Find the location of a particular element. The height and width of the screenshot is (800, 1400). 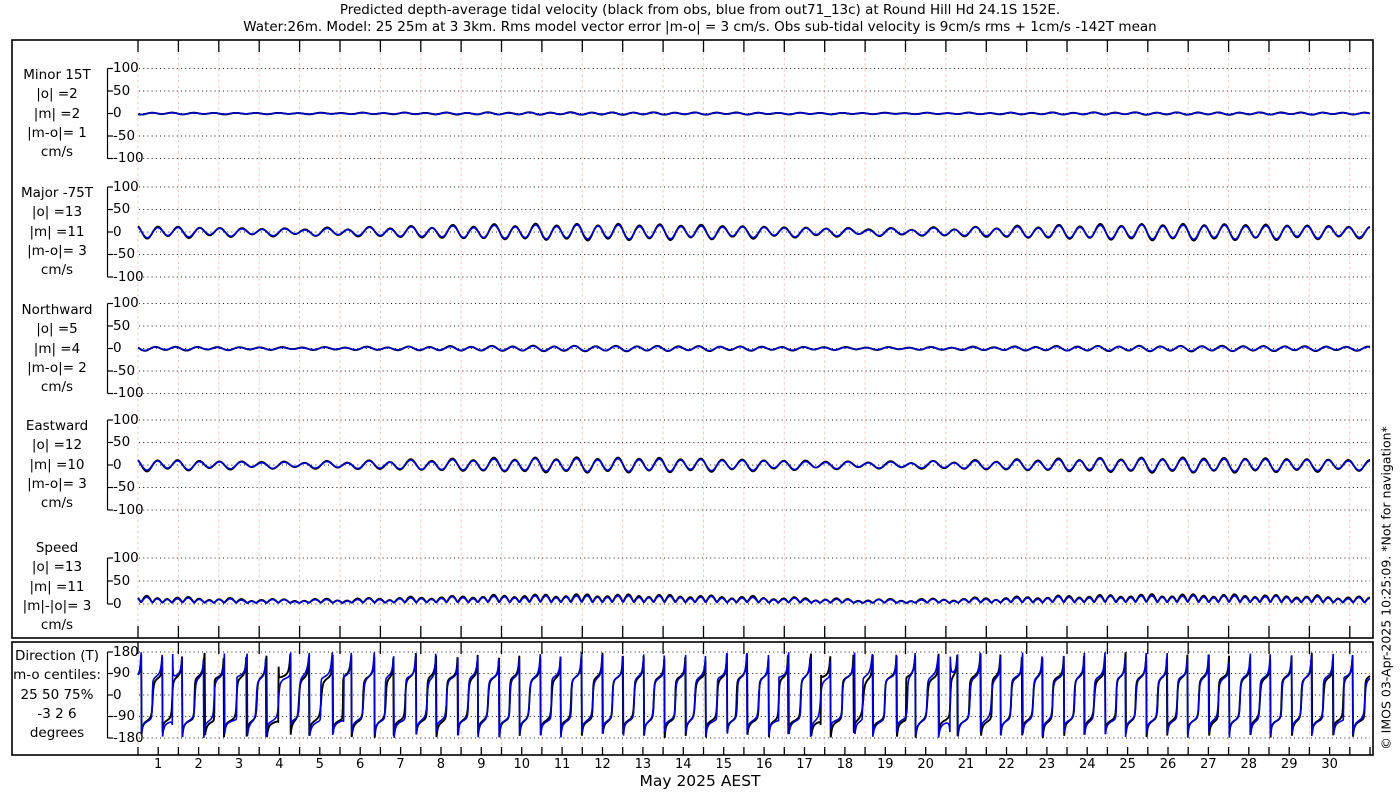

x-tick-label: 14 is located at coordinates (683, 764).